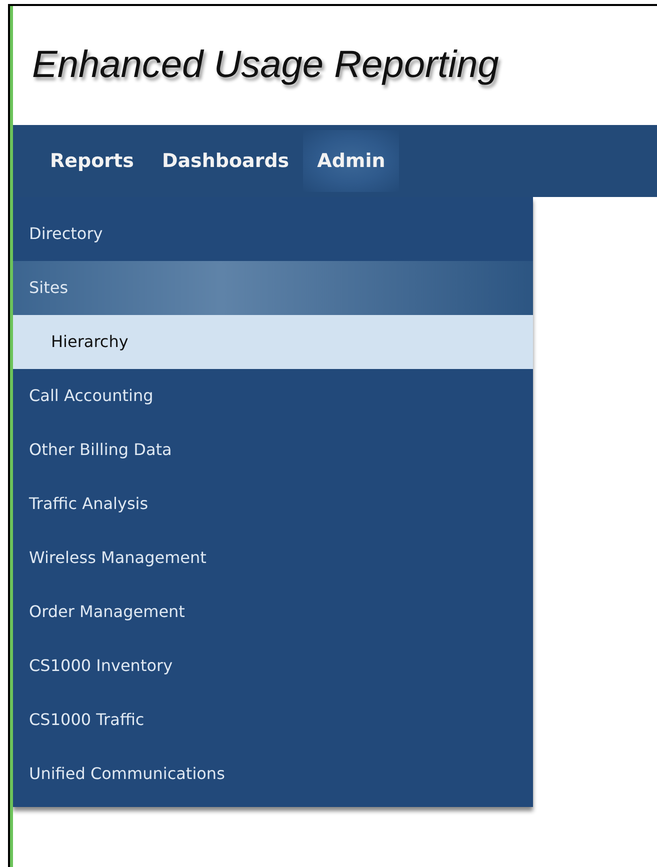 The height and width of the screenshot is (867, 657). Describe the element at coordinates (273, 234) in the screenshot. I see `menu-item: Directory` at that location.